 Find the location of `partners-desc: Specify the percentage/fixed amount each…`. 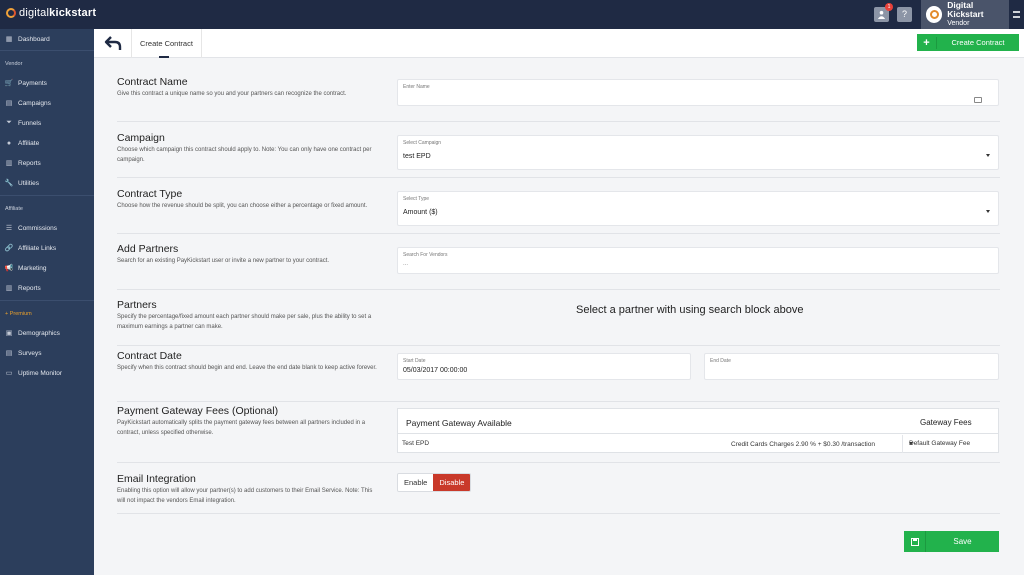

partners-desc: Specify the percentage/fixed amount each… is located at coordinates (244, 322).